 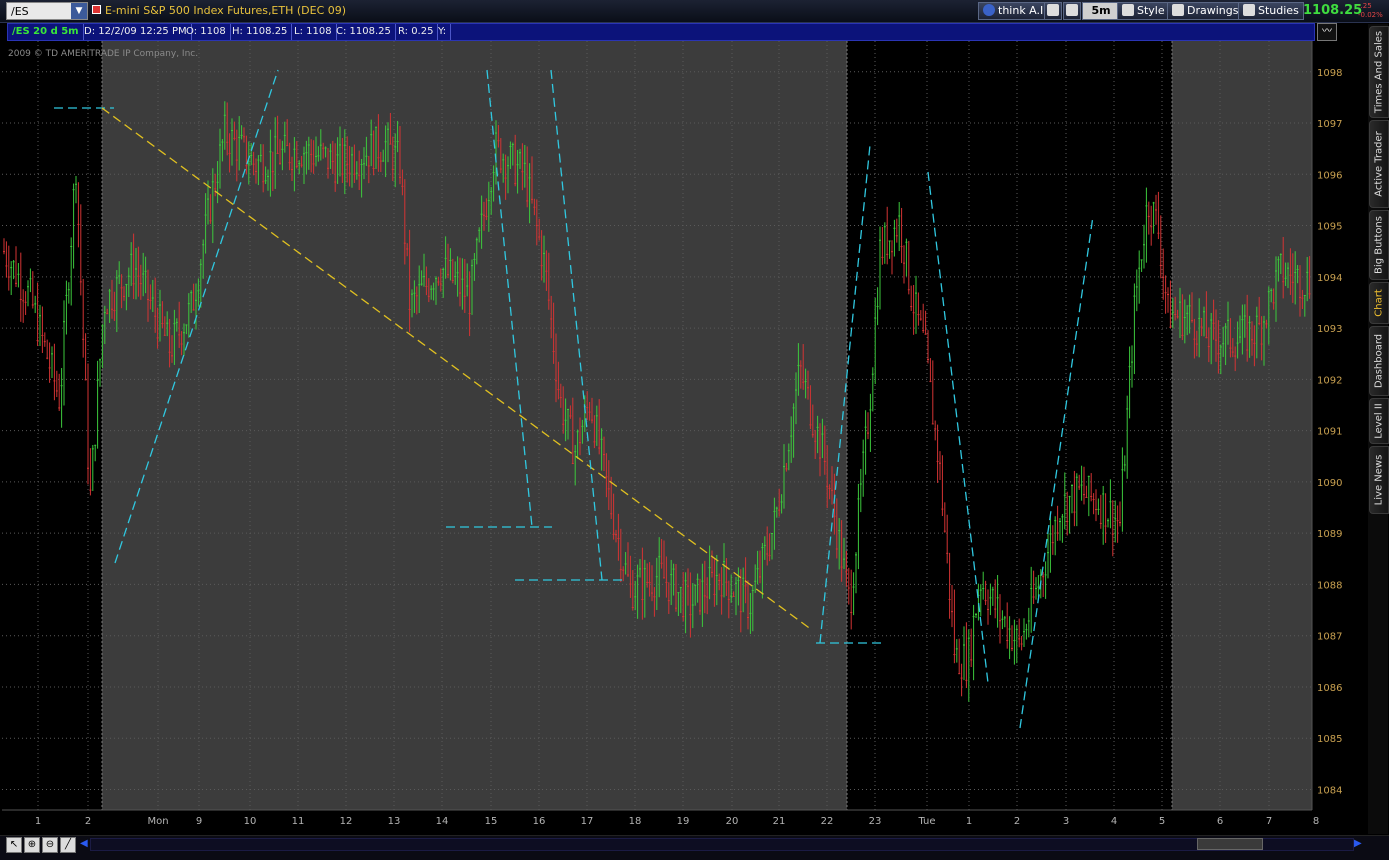 I want to click on zoom-in-icon: ⊕, so click(x=32, y=845).